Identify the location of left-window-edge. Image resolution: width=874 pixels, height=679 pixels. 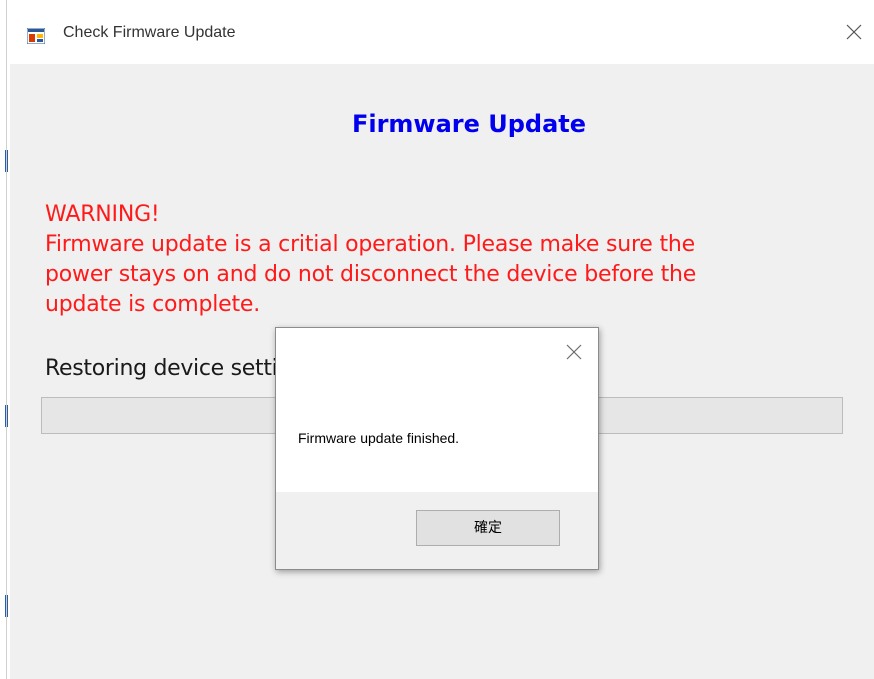
(5, 339).